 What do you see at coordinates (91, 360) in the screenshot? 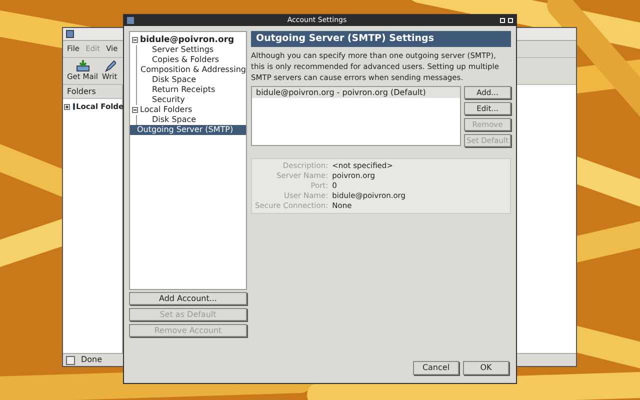
I see `status-text: Done` at bounding box center [91, 360].